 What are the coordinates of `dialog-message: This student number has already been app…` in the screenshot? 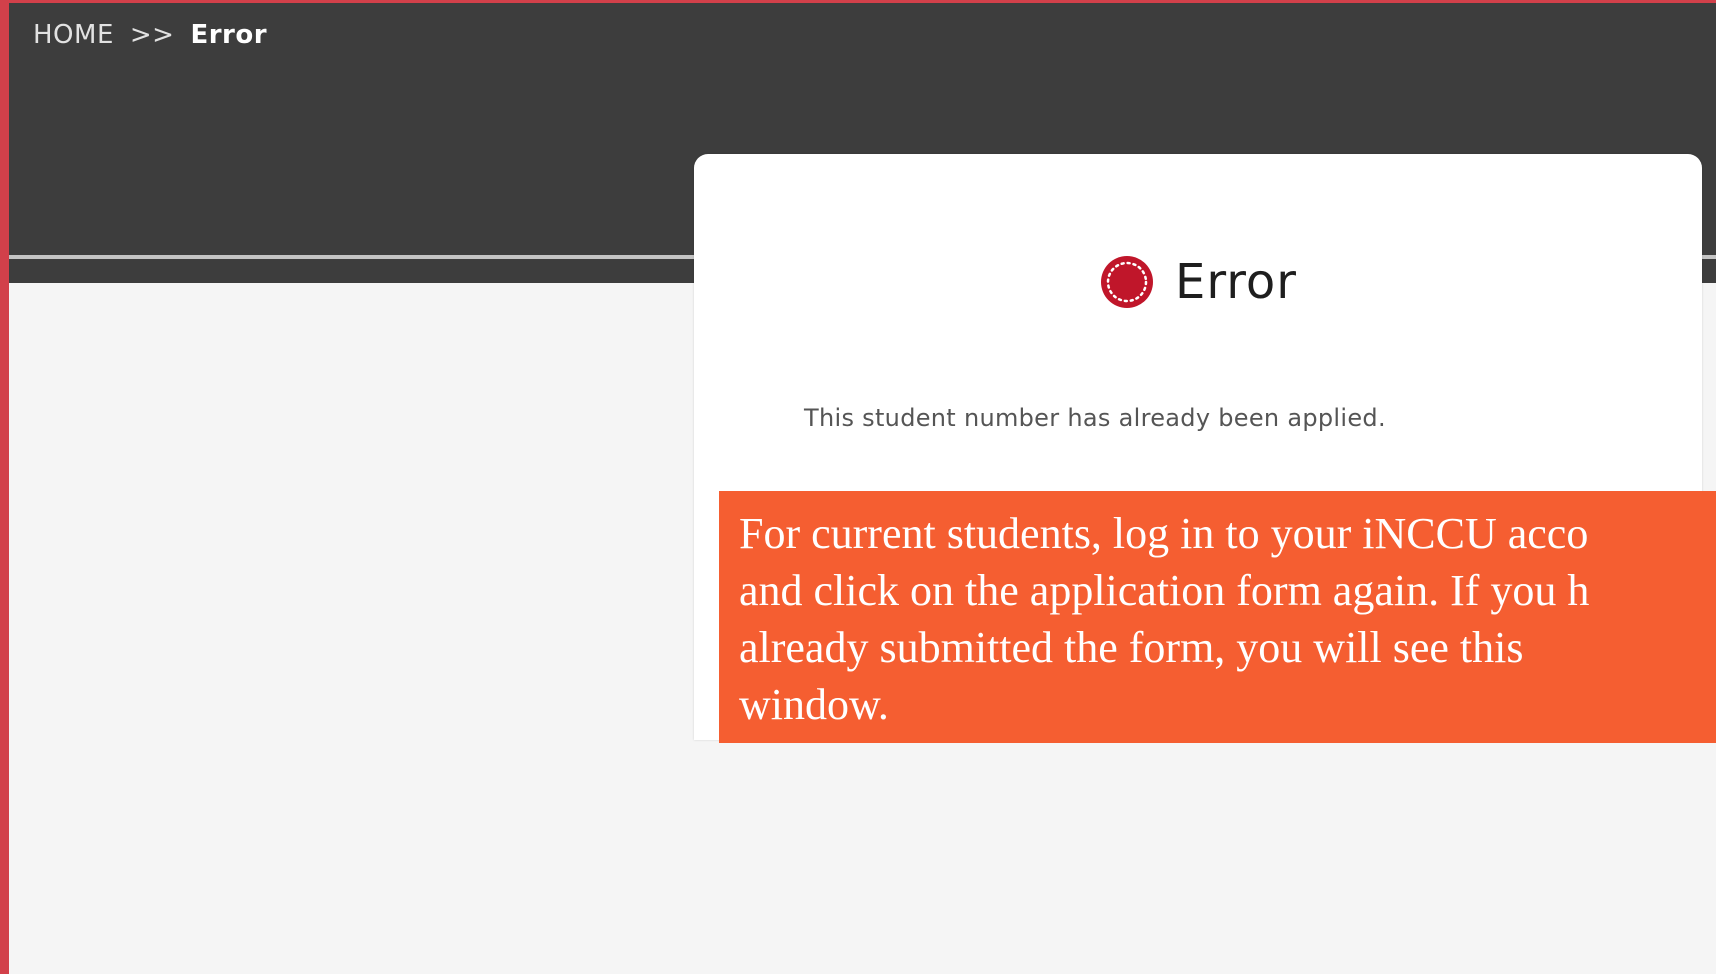 It's located at (1095, 418).